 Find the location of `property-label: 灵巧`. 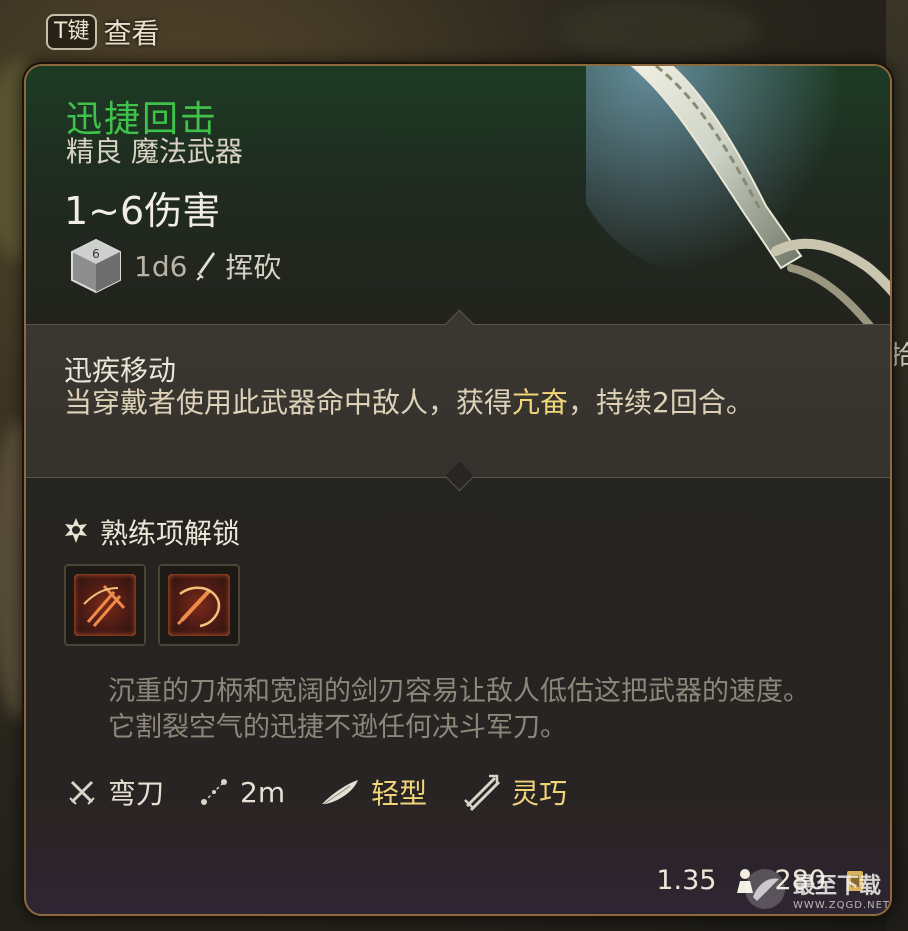

property-label: 灵巧 is located at coordinates (539, 793).